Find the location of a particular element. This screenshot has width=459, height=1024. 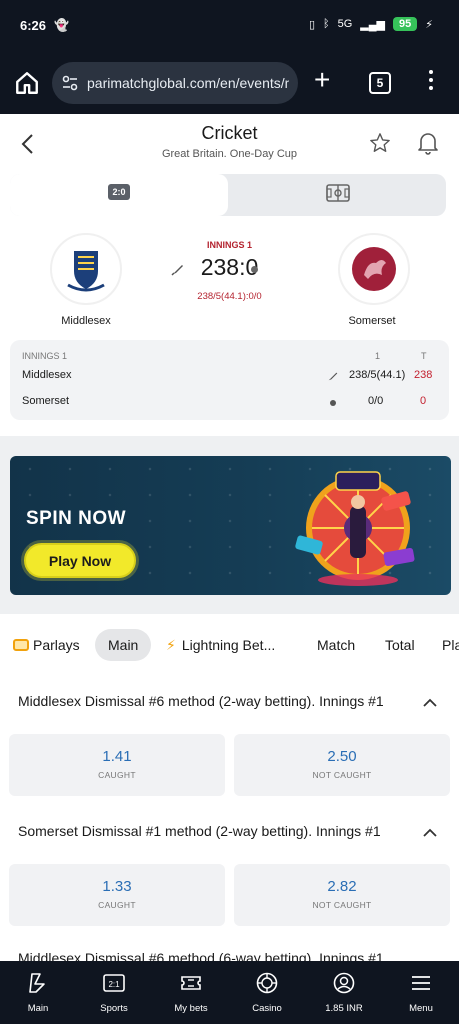

home-logo-icon is located at coordinates (37, 983).